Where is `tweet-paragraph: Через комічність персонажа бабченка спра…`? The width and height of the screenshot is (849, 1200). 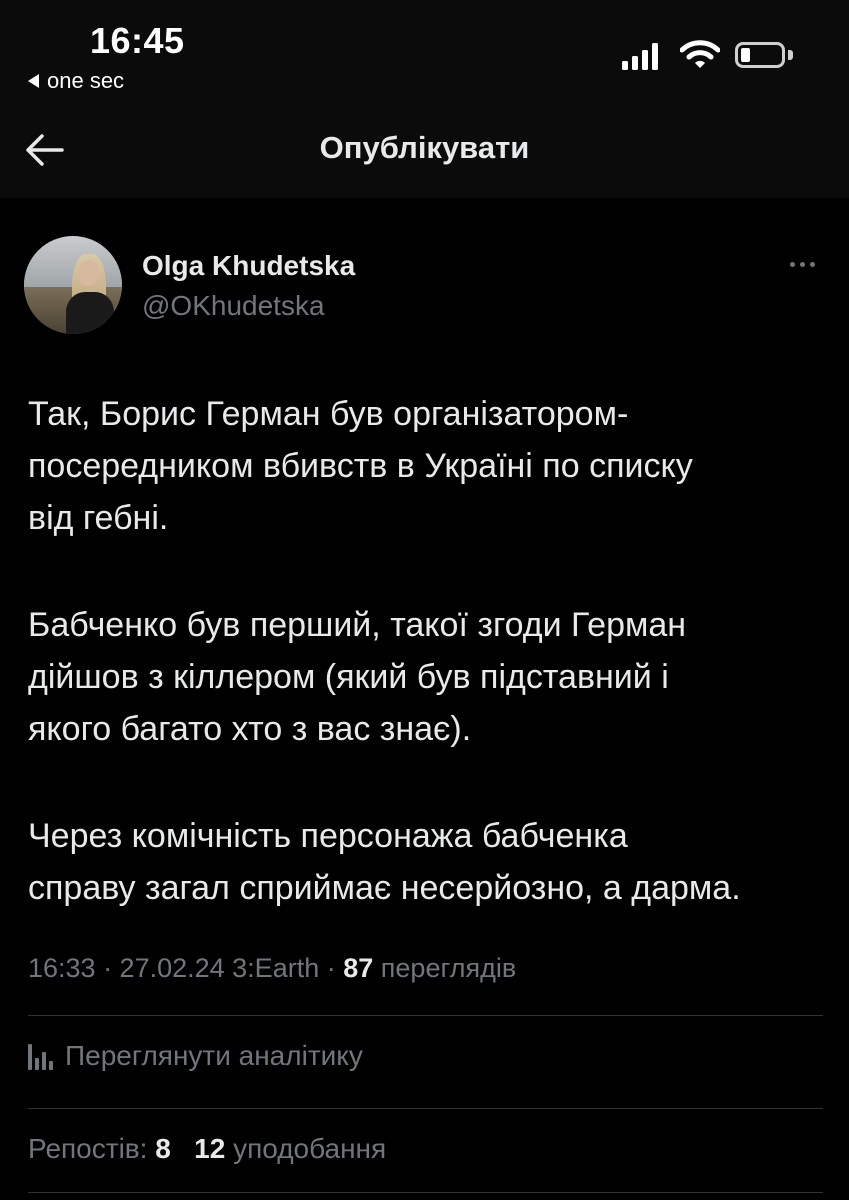
tweet-paragraph: Через комічність персонажа бабченка спра… is located at coordinates (384, 862).